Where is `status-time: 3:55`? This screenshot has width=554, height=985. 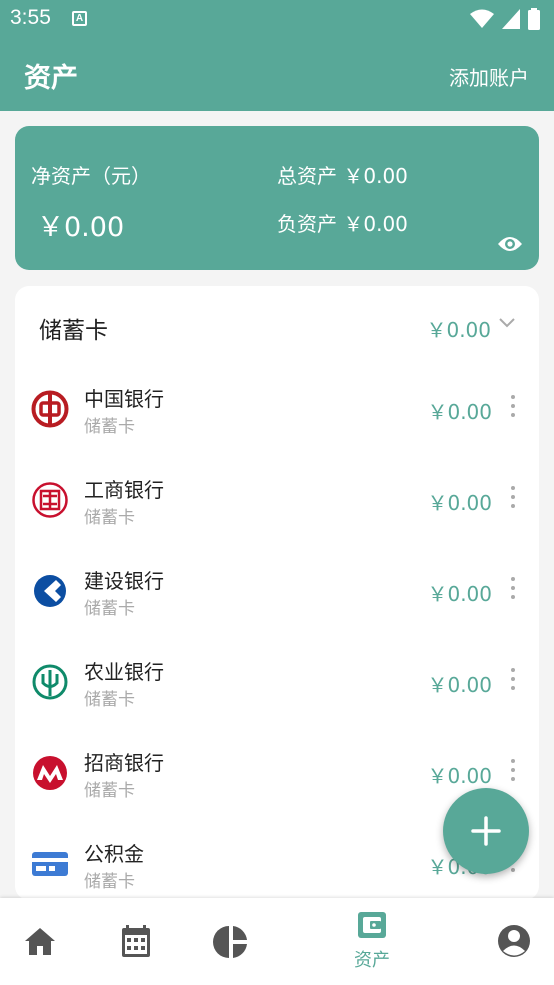
status-time: 3:55 is located at coordinates (30, 17).